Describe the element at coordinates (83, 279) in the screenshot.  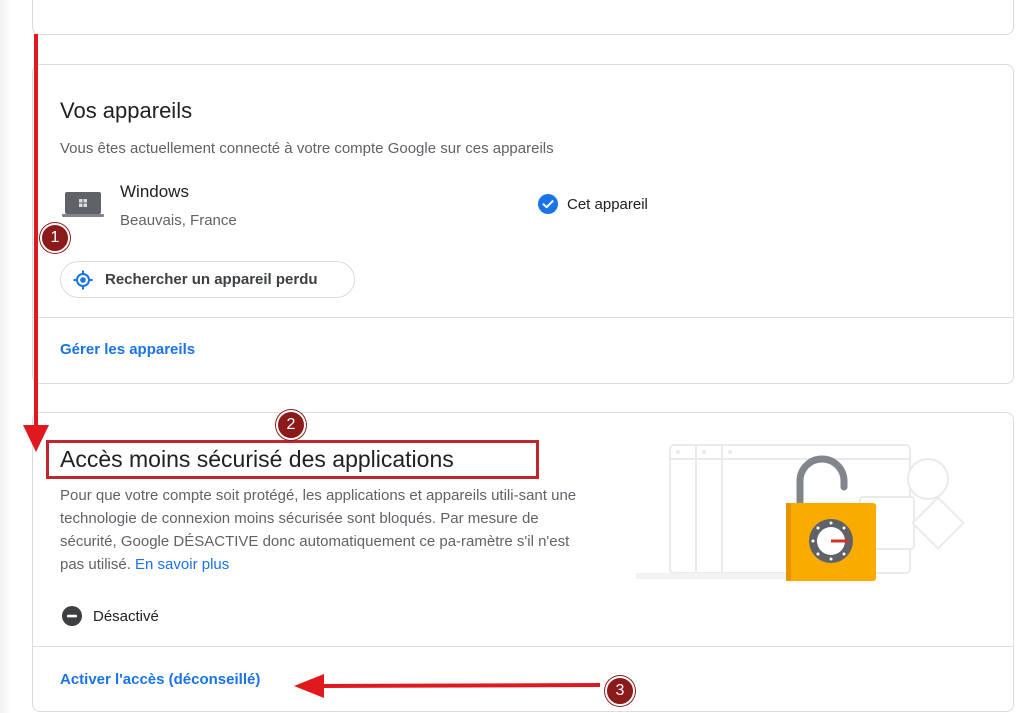
I see `locate-icon` at that location.